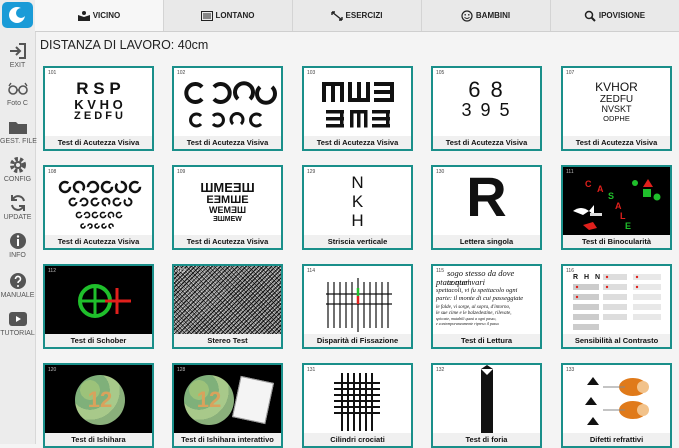  Describe the element at coordinates (616, 340) in the screenshot. I see `test-label: Sensibilità al Contrasto` at that location.